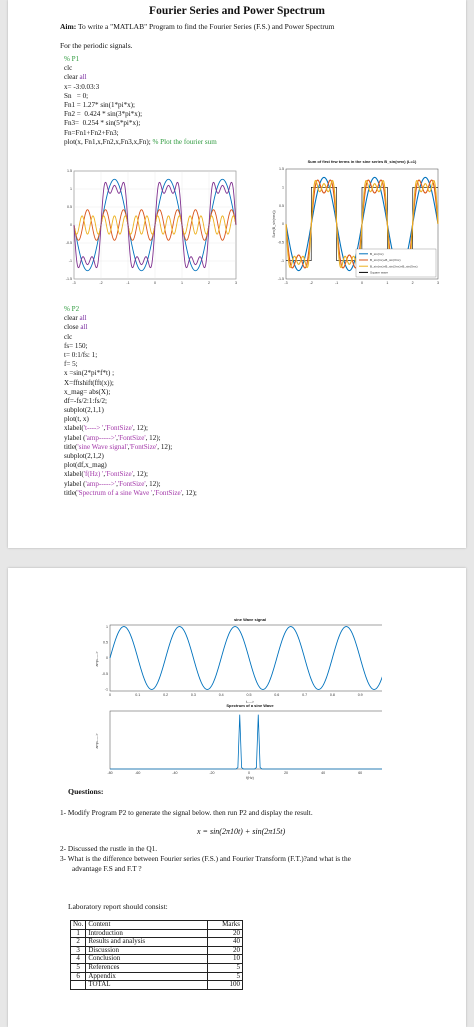 The image size is (474, 1027). Describe the element at coordinates (76, 419) in the screenshot. I see `code-line: plot(t, x)` at that location.